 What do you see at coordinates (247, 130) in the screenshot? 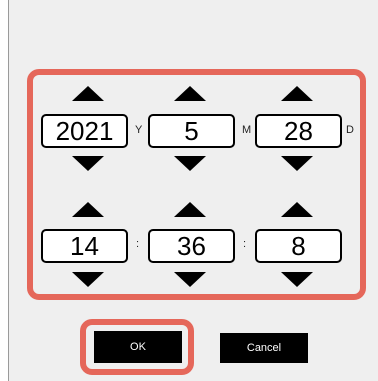
I see `month-unit-label: M` at bounding box center [247, 130].